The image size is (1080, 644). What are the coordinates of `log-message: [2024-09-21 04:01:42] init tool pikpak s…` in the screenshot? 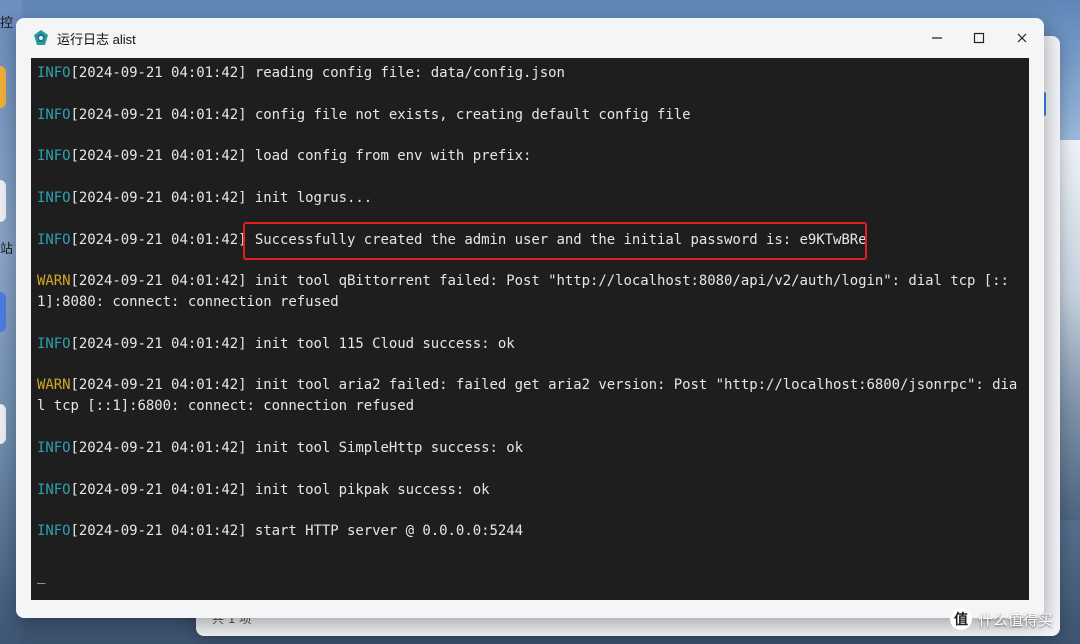 It's located at (280, 490).